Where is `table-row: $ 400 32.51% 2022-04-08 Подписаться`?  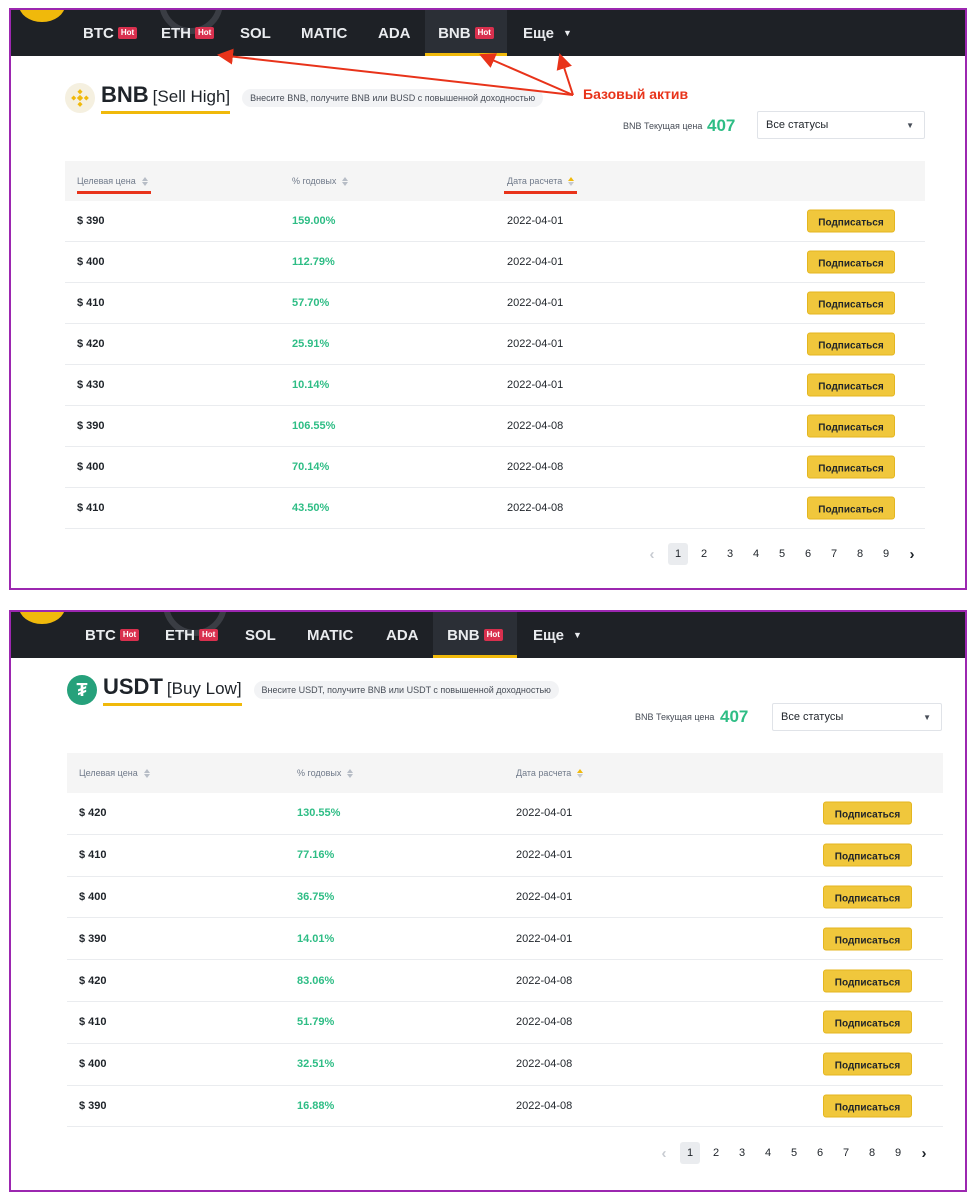 table-row: $ 400 32.51% 2022-04-08 Подписаться is located at coordinates (505, 1065).